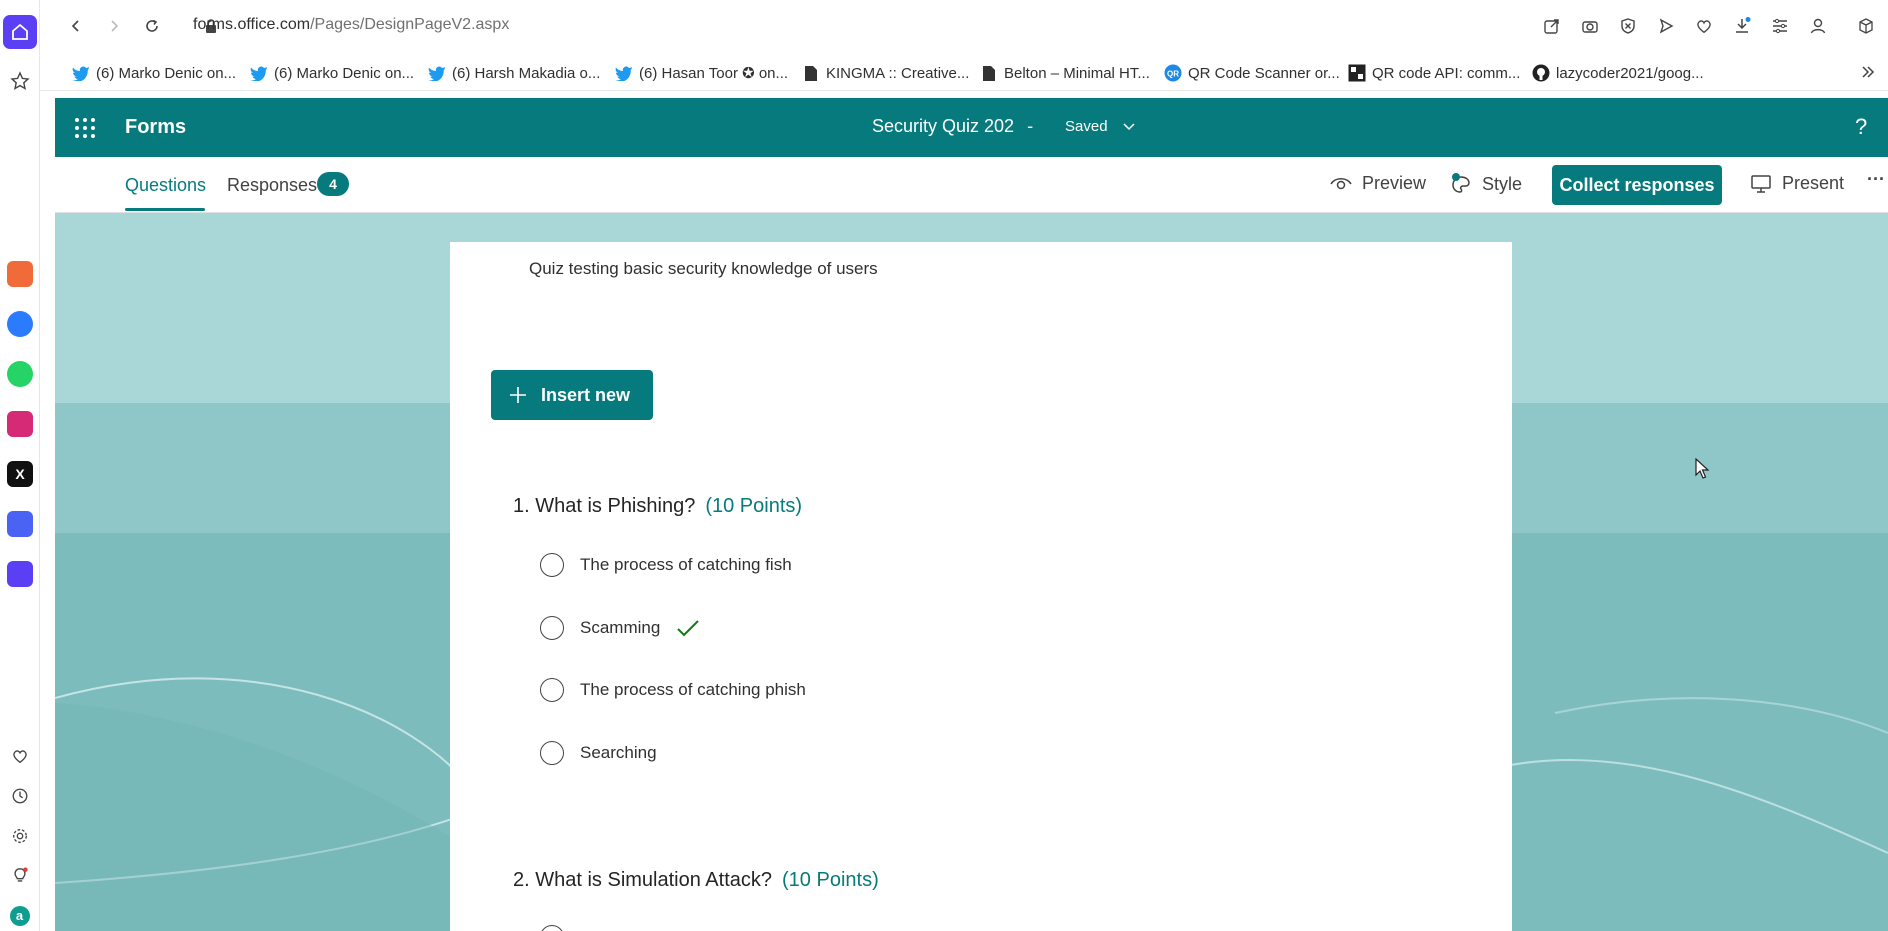 The image size is (1888, 931). I want to click on question-title: 1. What is Phishing? (10 Points), so click(657, 506).